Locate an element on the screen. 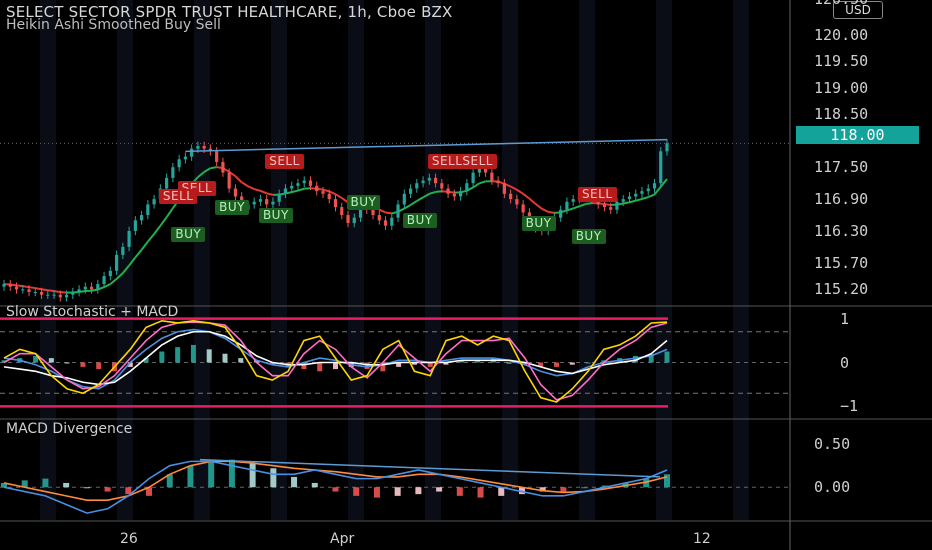 The width and height of the screenshot is (932, 550). price-axis-tick: 116.30 is located at coordinates (841, 230).